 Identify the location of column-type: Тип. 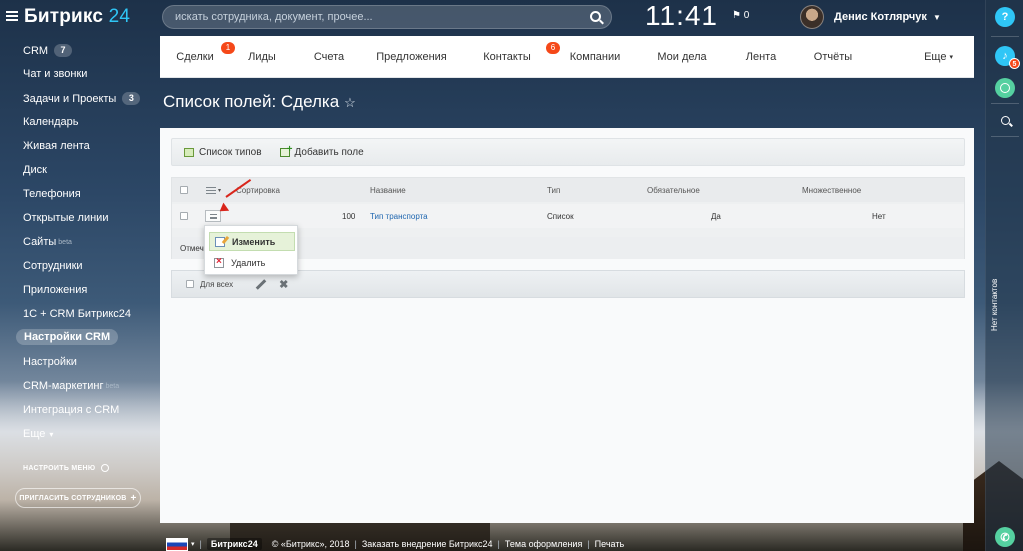
(553, 190).